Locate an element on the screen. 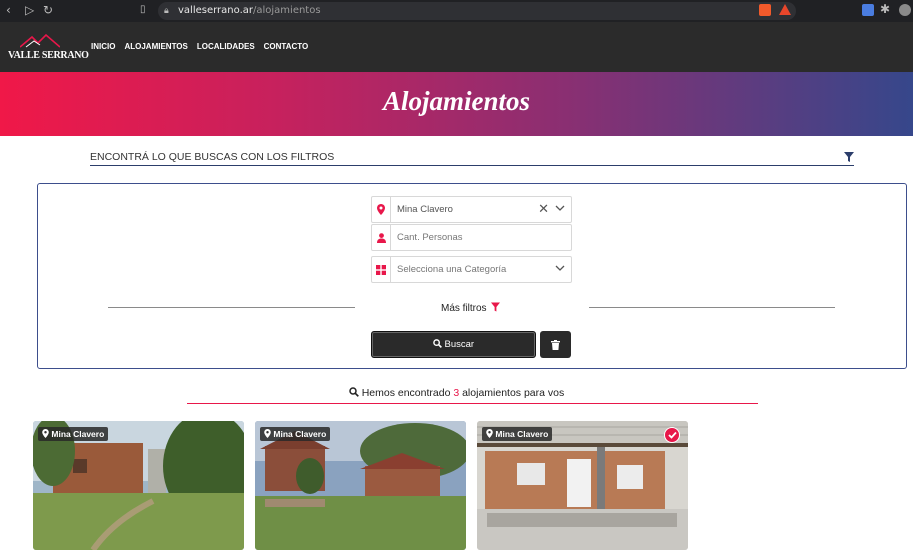  brave-shield-icon is located at coordinates (765, 10).